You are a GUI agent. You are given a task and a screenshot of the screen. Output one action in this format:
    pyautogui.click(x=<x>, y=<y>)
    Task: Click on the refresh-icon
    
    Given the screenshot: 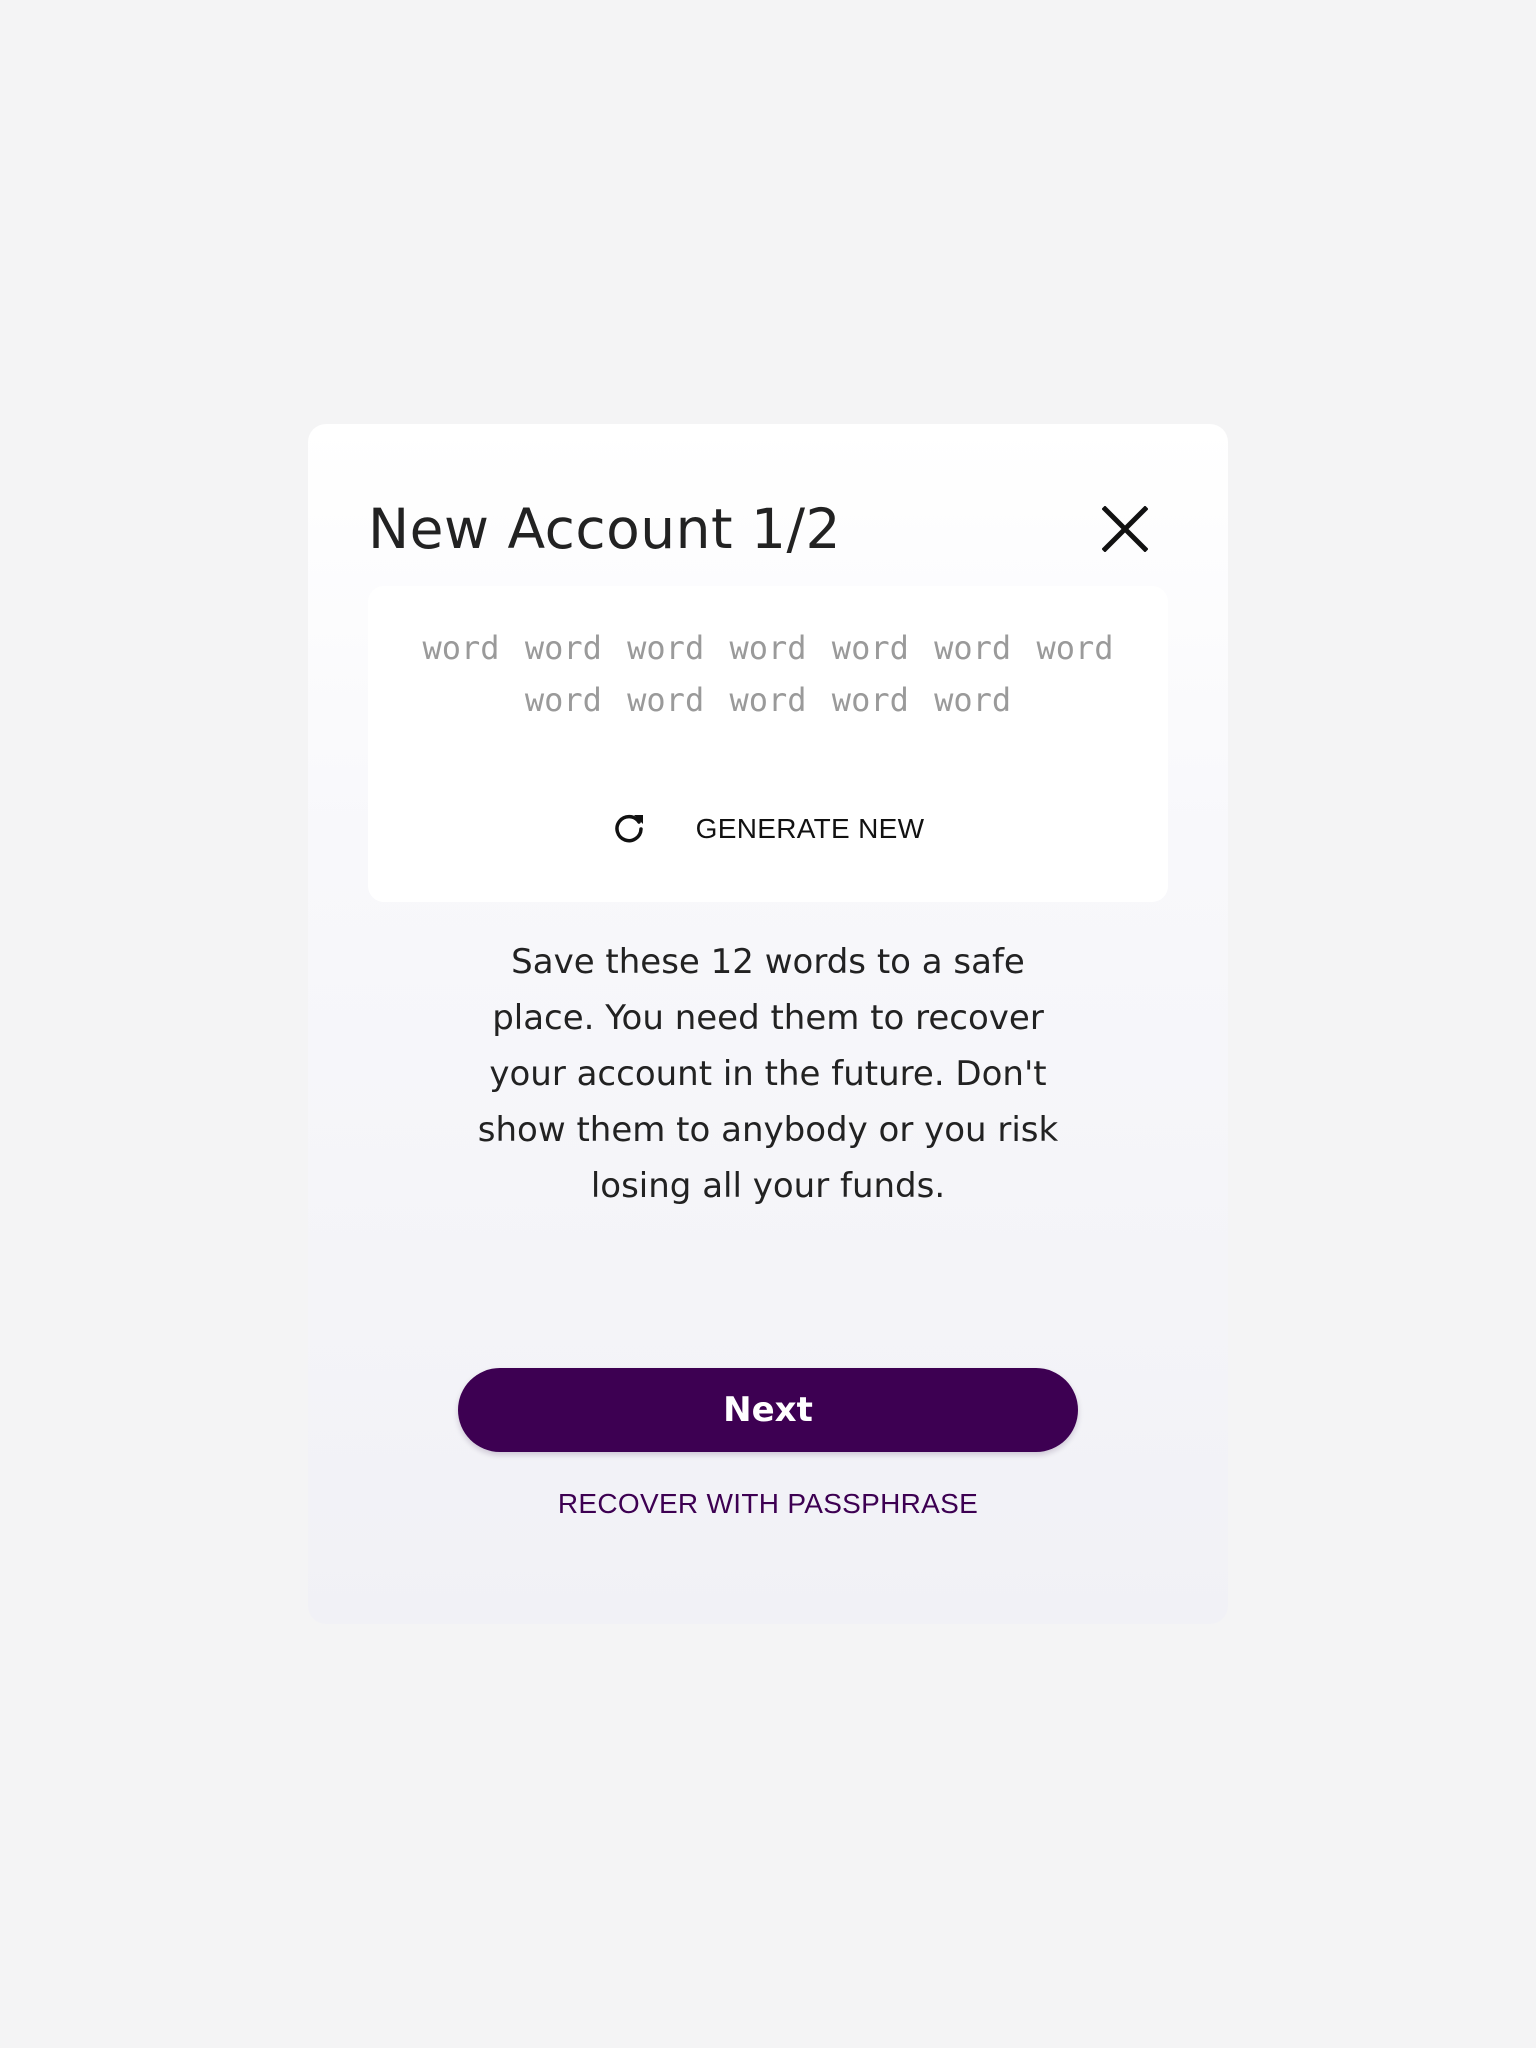 What is the action you would take?
    pyautogui.click(x=629, y=829)
    